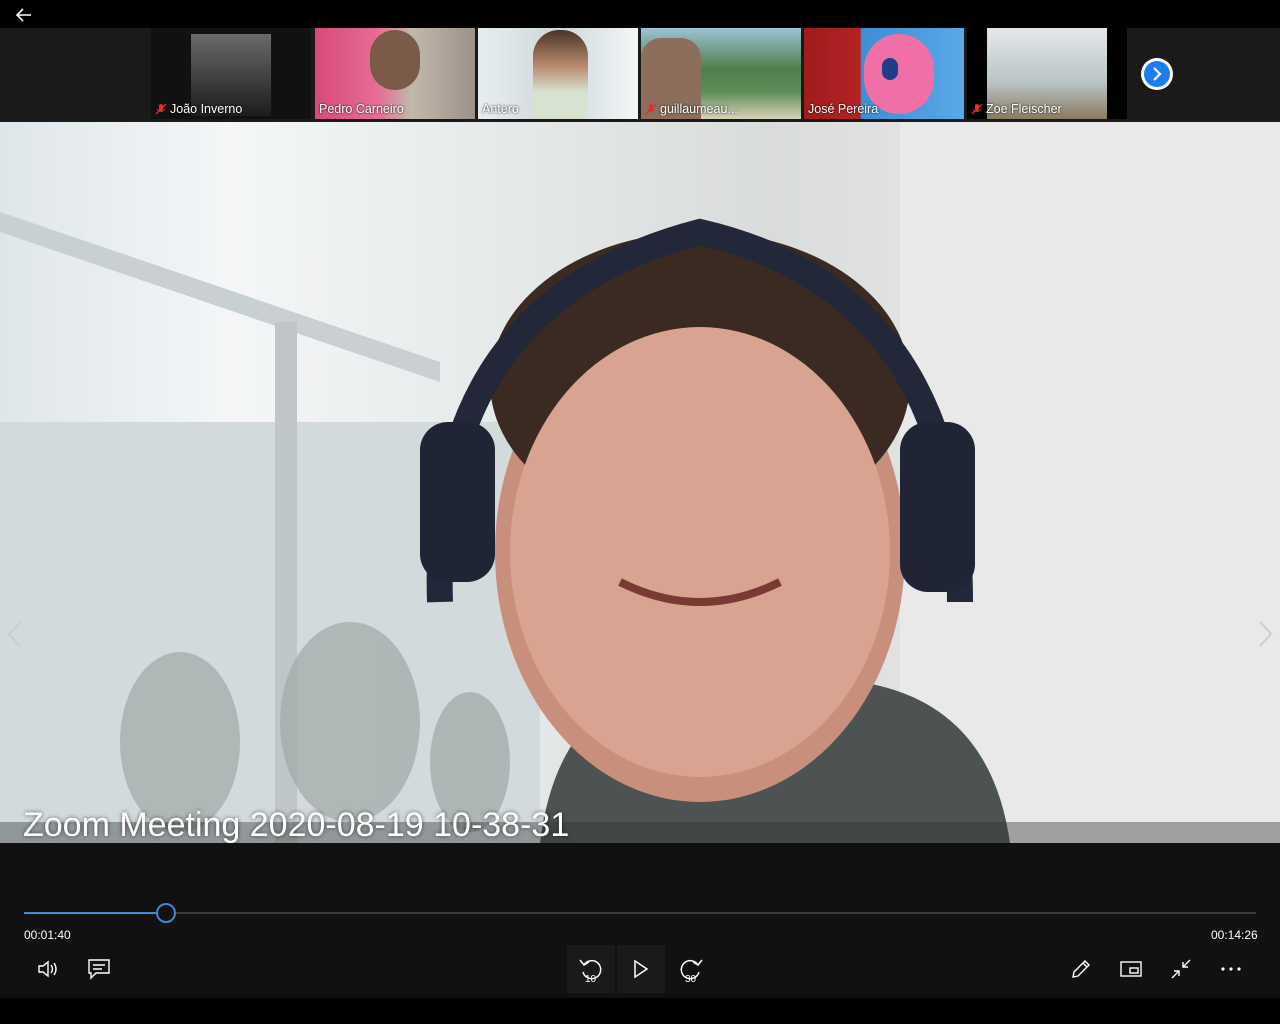  Describe the element at coordinates (47, 935) in the screenshot. I see `current-time: 00:01:40` at that location.